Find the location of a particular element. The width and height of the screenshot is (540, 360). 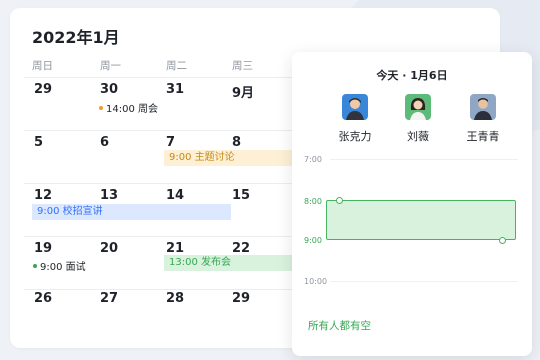

avatar-wang is located at coordinates (483, 107).